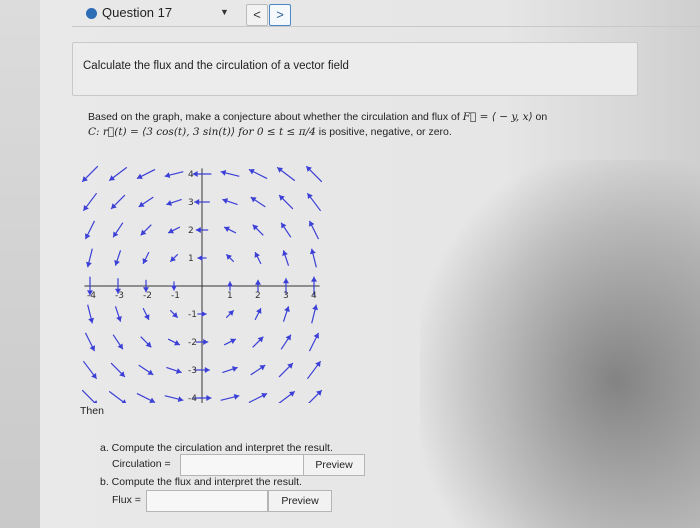 The image size is (700, 528). Describe the element at coordinates (207, 501) in the screenshot. I see `flux-input` at that location.